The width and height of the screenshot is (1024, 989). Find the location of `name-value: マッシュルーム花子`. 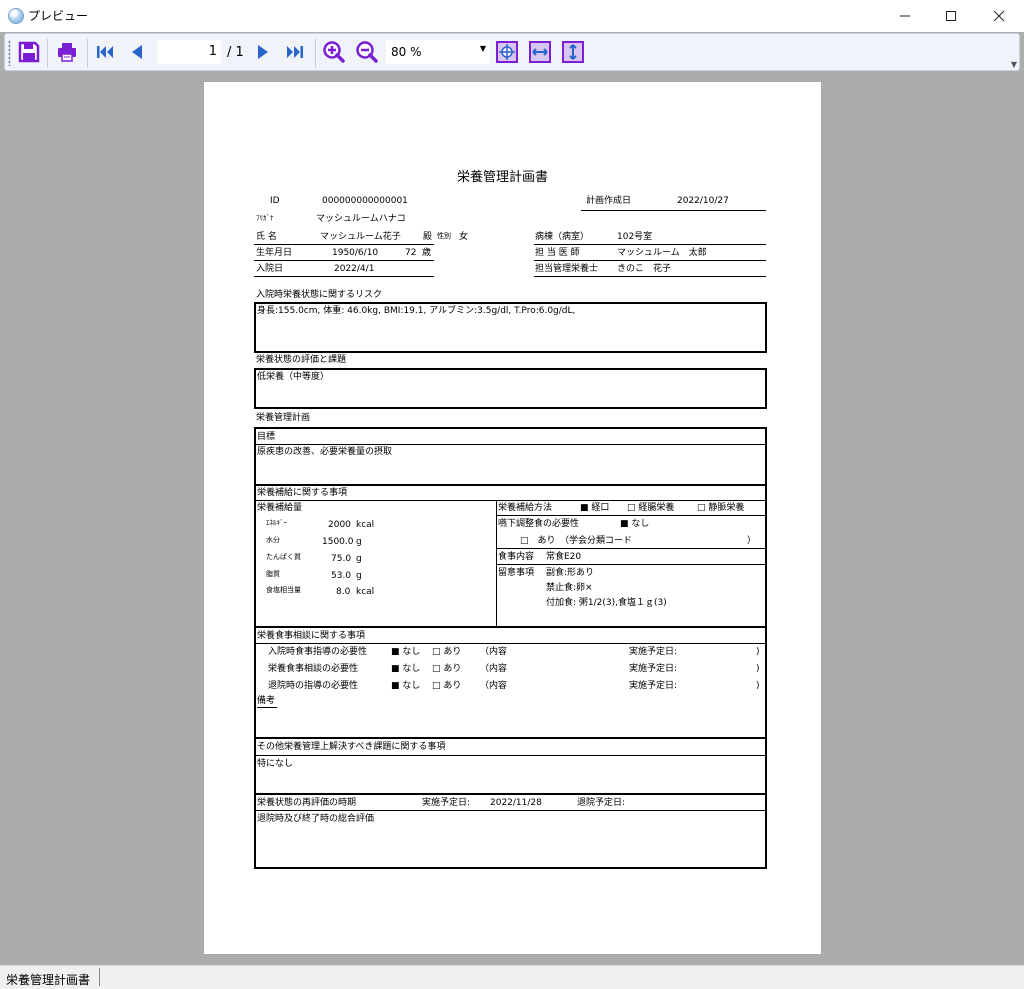

name-value: マッシュルーム花子 is located at coordinates (360, 237).